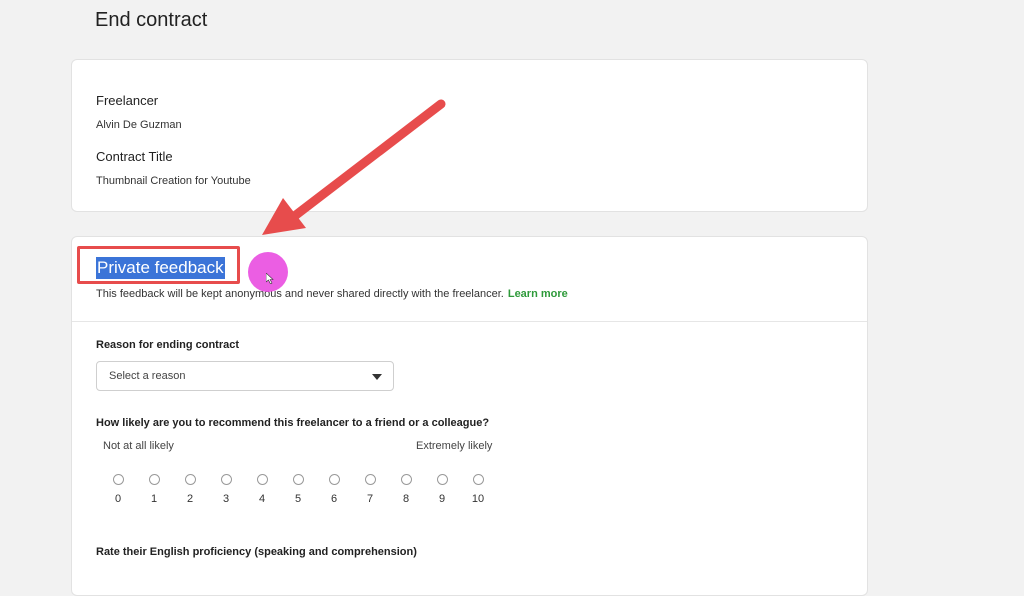 This screenshot has height=596, width=1024. What do you see at coordinates (118, 499) in the screenshot?
I see `scale-number: 0` at bounding box center [118, 499].